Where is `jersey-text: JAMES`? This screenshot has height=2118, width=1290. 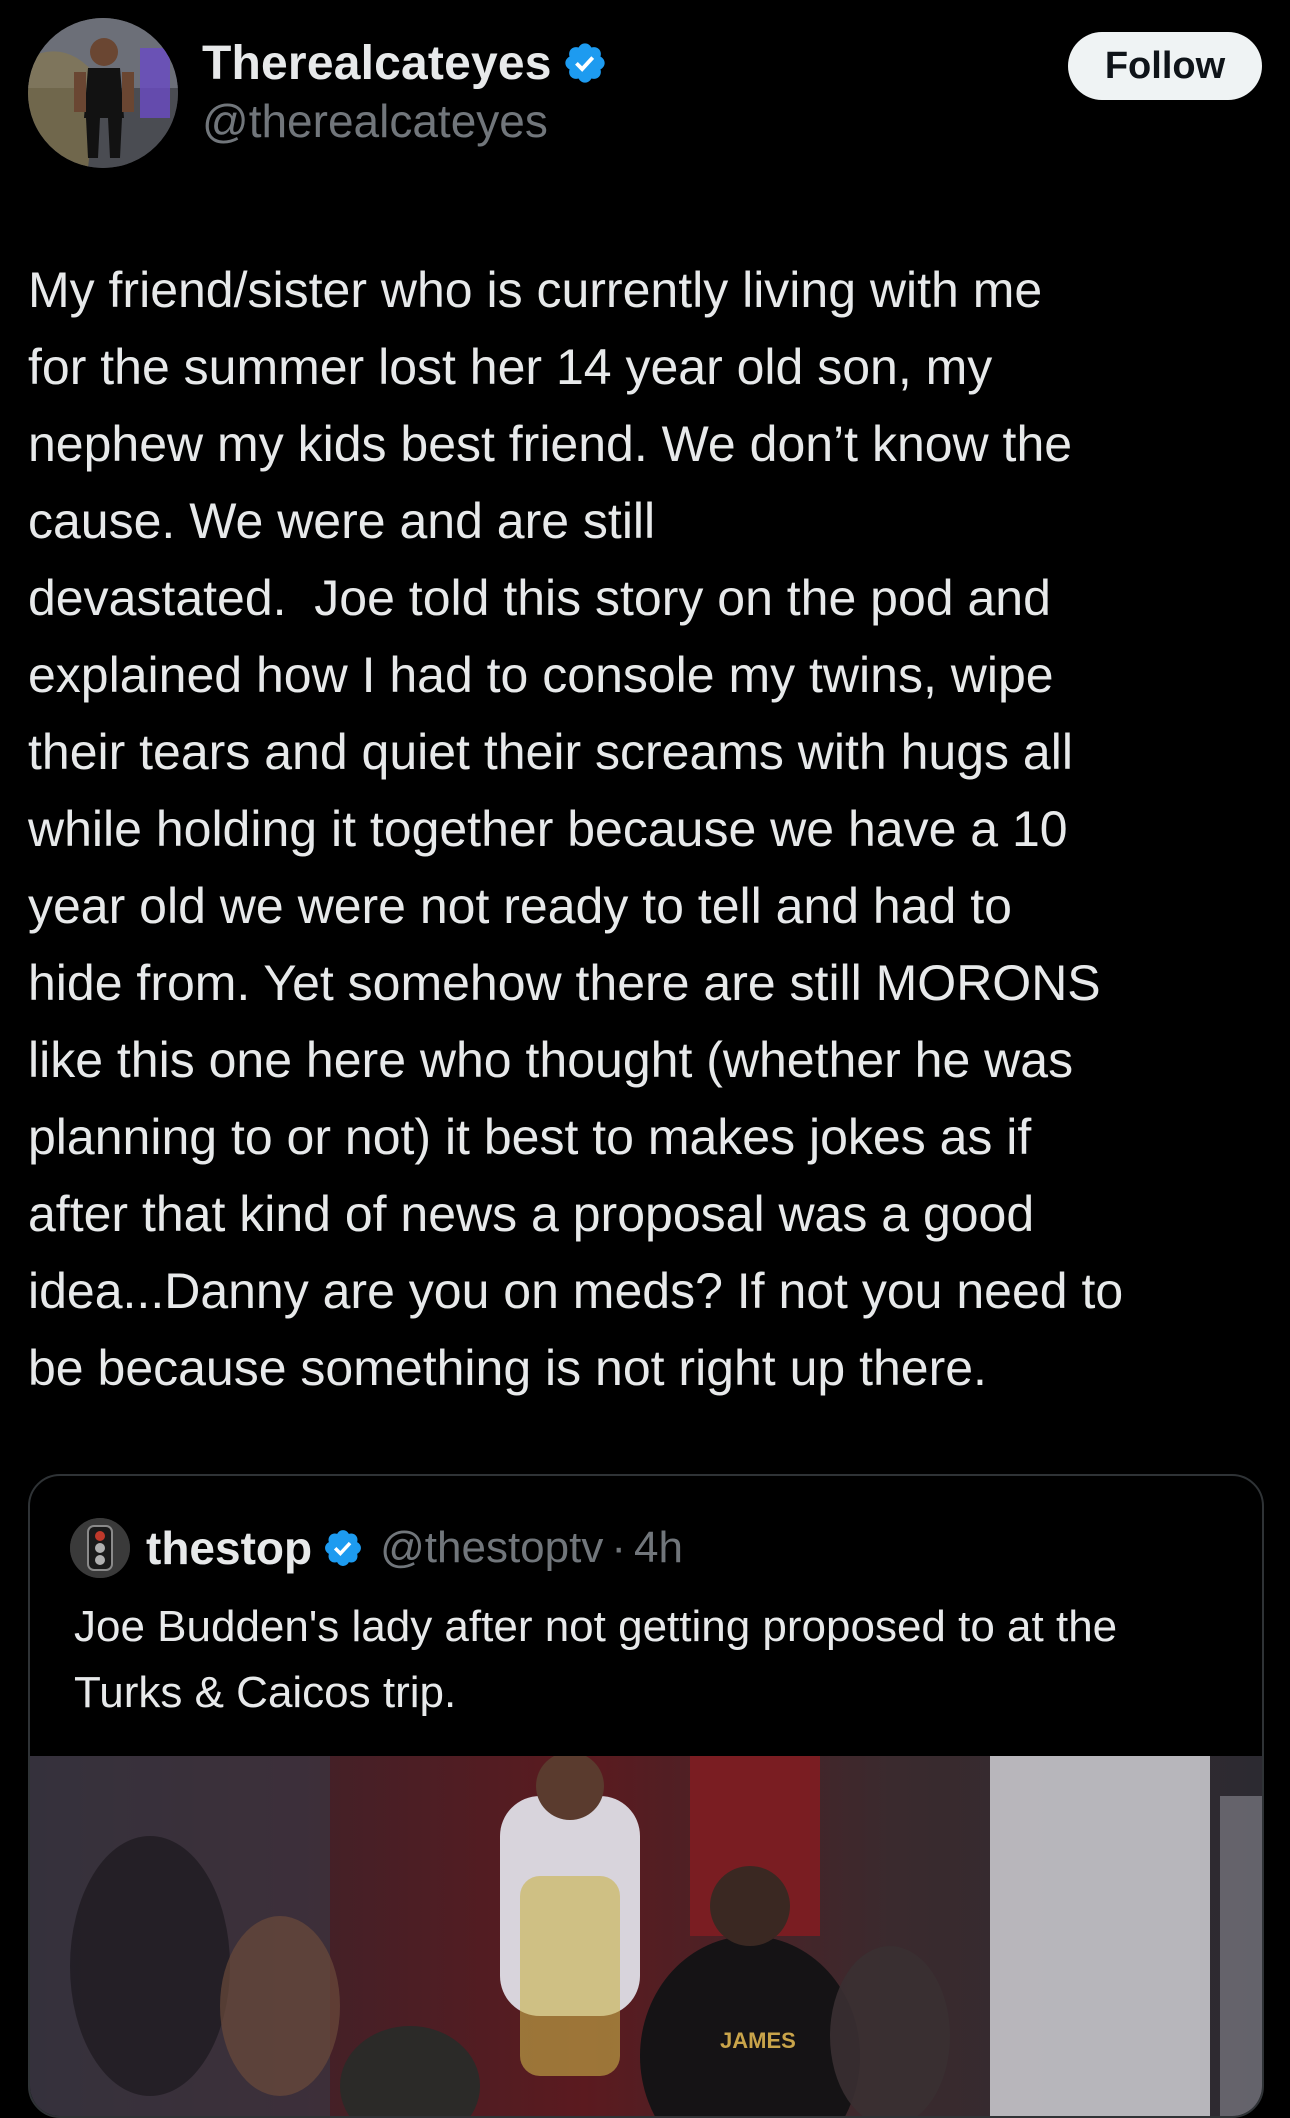 jersey-text: JAMES is located at coordinates (758, 2040).